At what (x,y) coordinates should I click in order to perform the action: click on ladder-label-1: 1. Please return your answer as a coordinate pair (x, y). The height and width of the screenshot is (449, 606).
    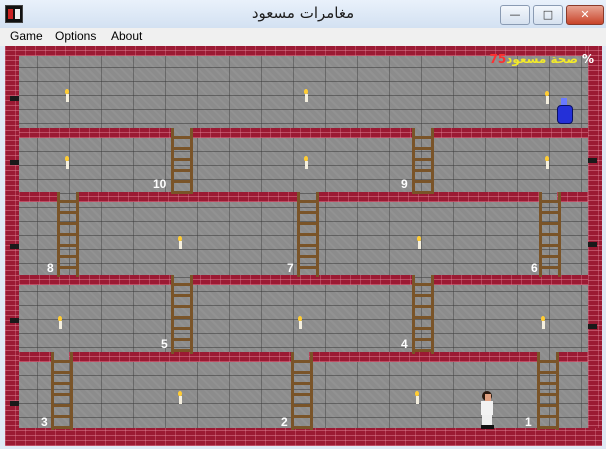
    Looking at the image, I should click on (528, 422).